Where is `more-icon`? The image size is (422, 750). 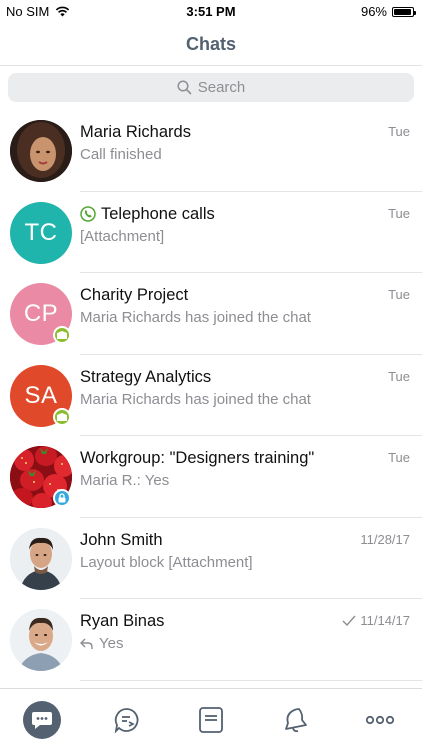 more-icon is located at coordinates (379, 719).